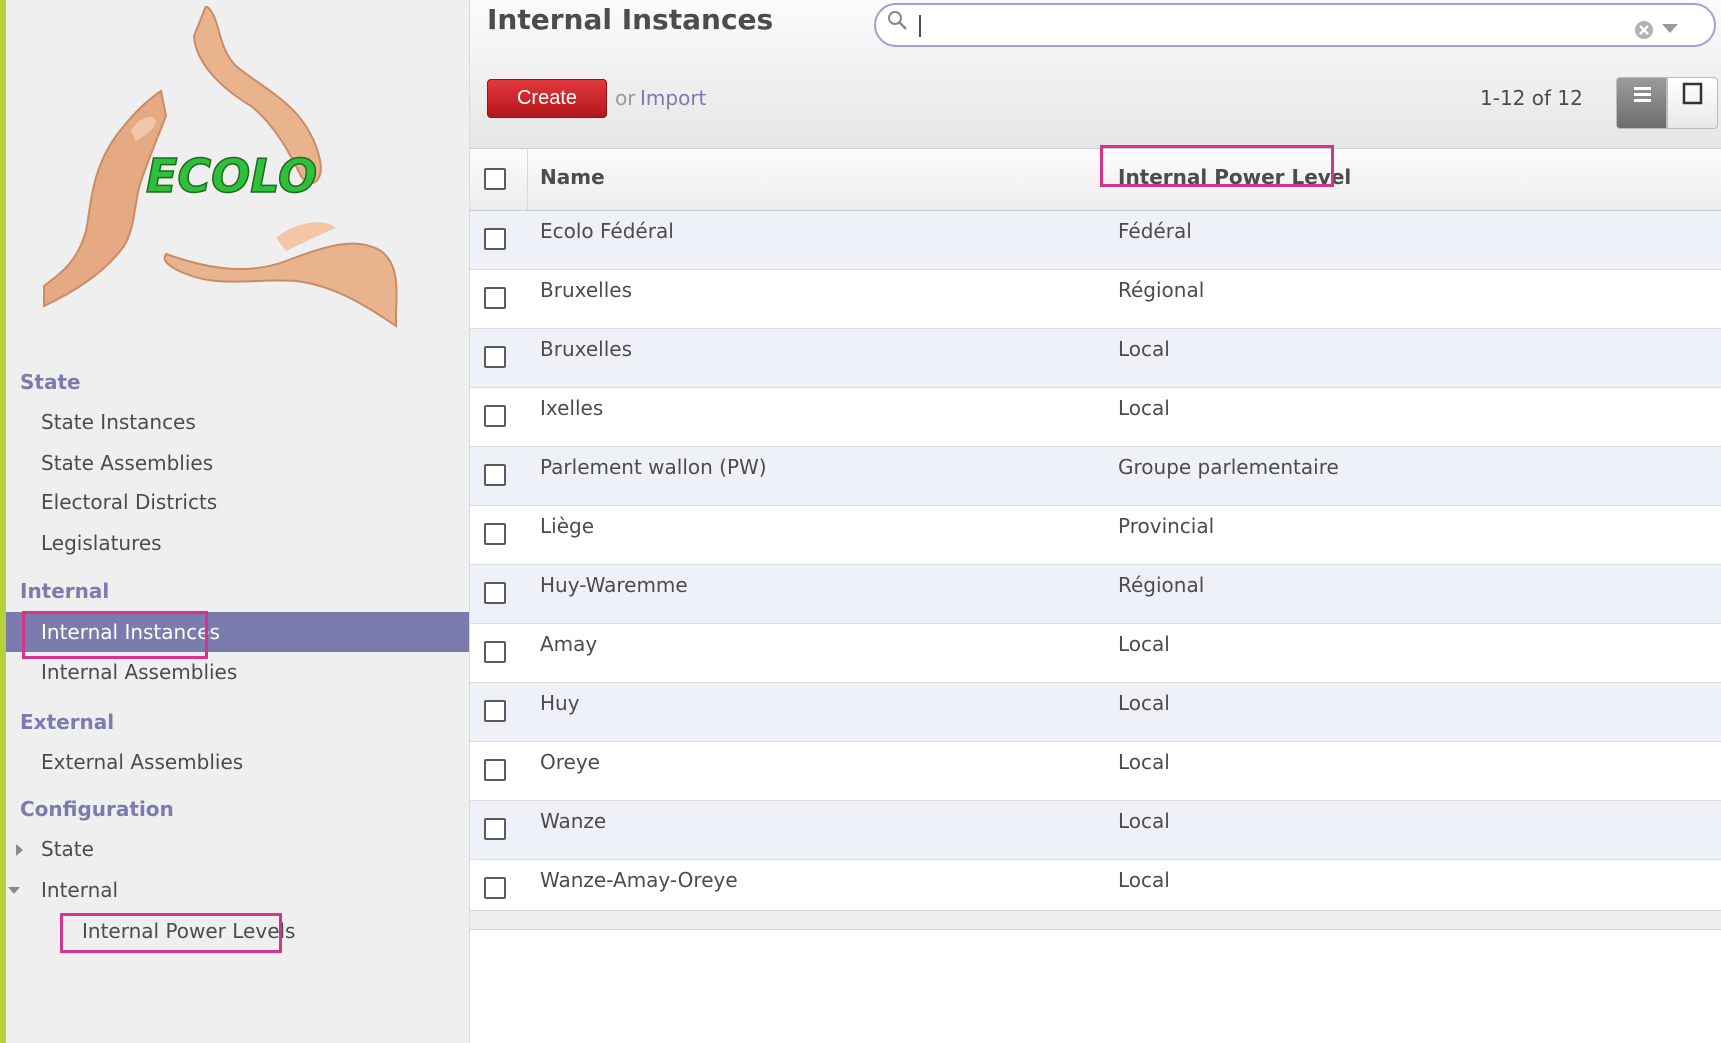 This screenshot has width=1721, height=1043. What do you see at coordinates (630, 19) in the screenshot?
I see `page-title: Internal Instances` at bounding box center [630, 19].